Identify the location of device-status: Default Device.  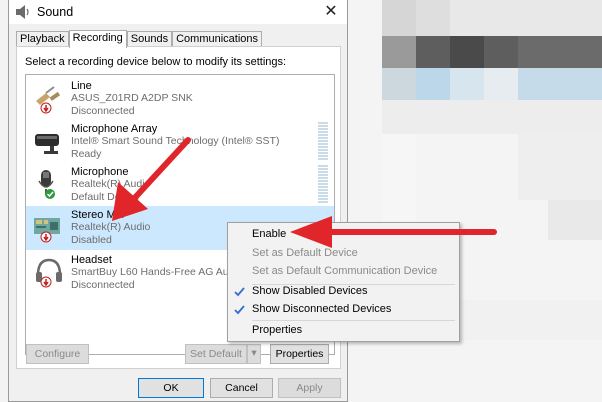
(105, 197).